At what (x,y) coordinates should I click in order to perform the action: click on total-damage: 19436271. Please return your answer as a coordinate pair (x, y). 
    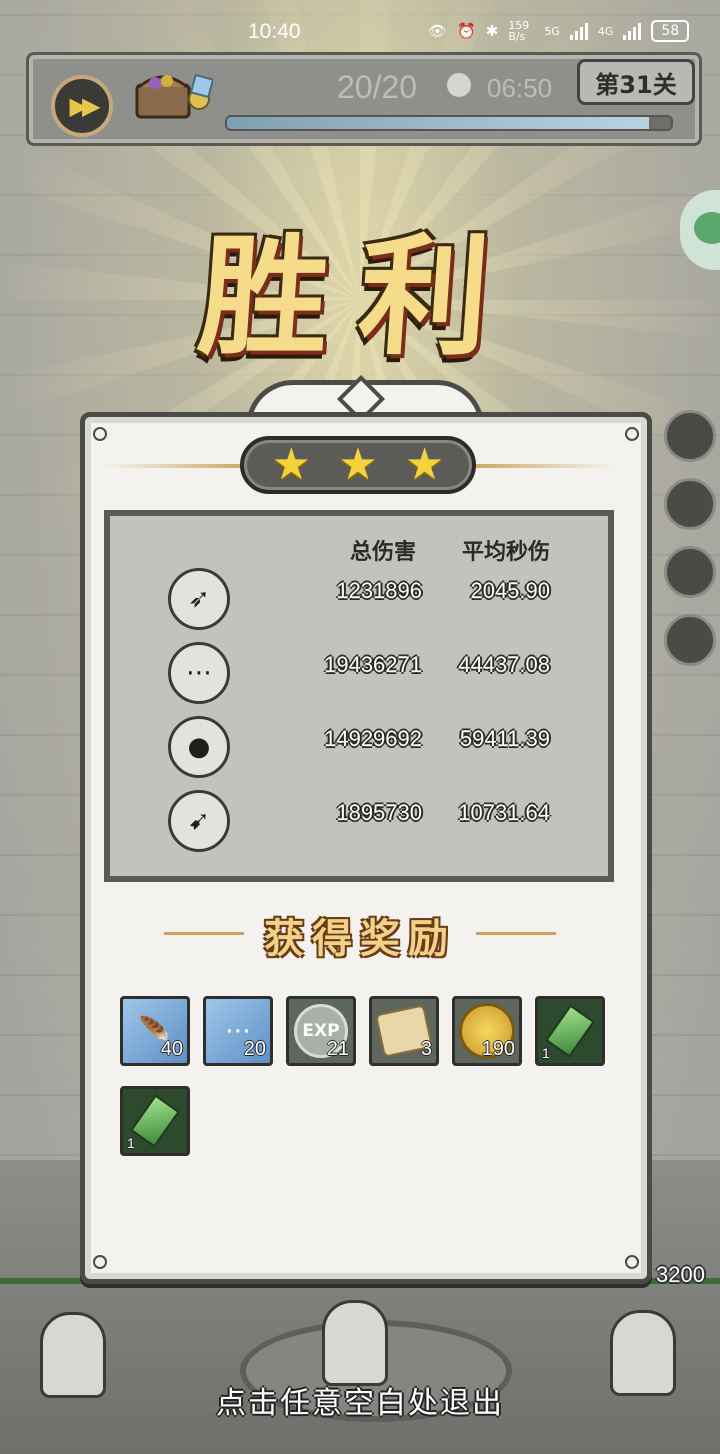
    Looking at the image, I should click on (373, 664).